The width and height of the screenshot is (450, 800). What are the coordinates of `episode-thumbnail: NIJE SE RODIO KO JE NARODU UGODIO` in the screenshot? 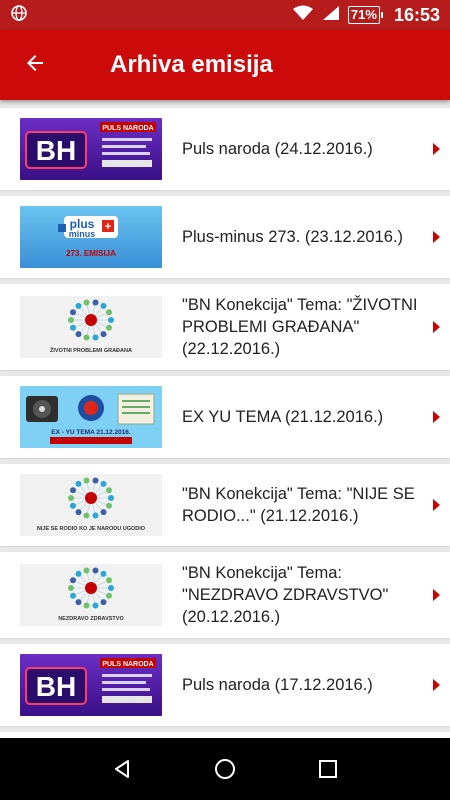 It's located at (91, 505).